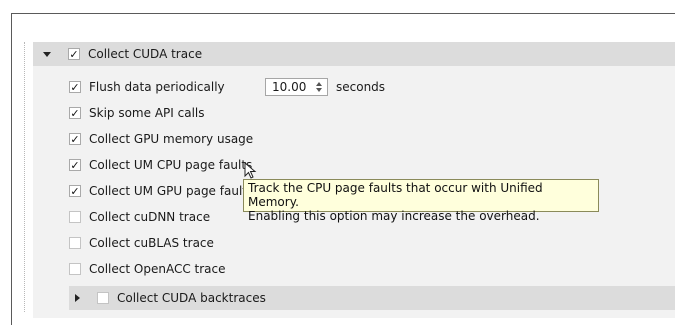 The height and width of the screenshot is (333, 675). What do you see at coordinates (75, 139) in the screenshot?
I see `gpu-memory-checkbox: ✓` at bounding box center [75, 139].